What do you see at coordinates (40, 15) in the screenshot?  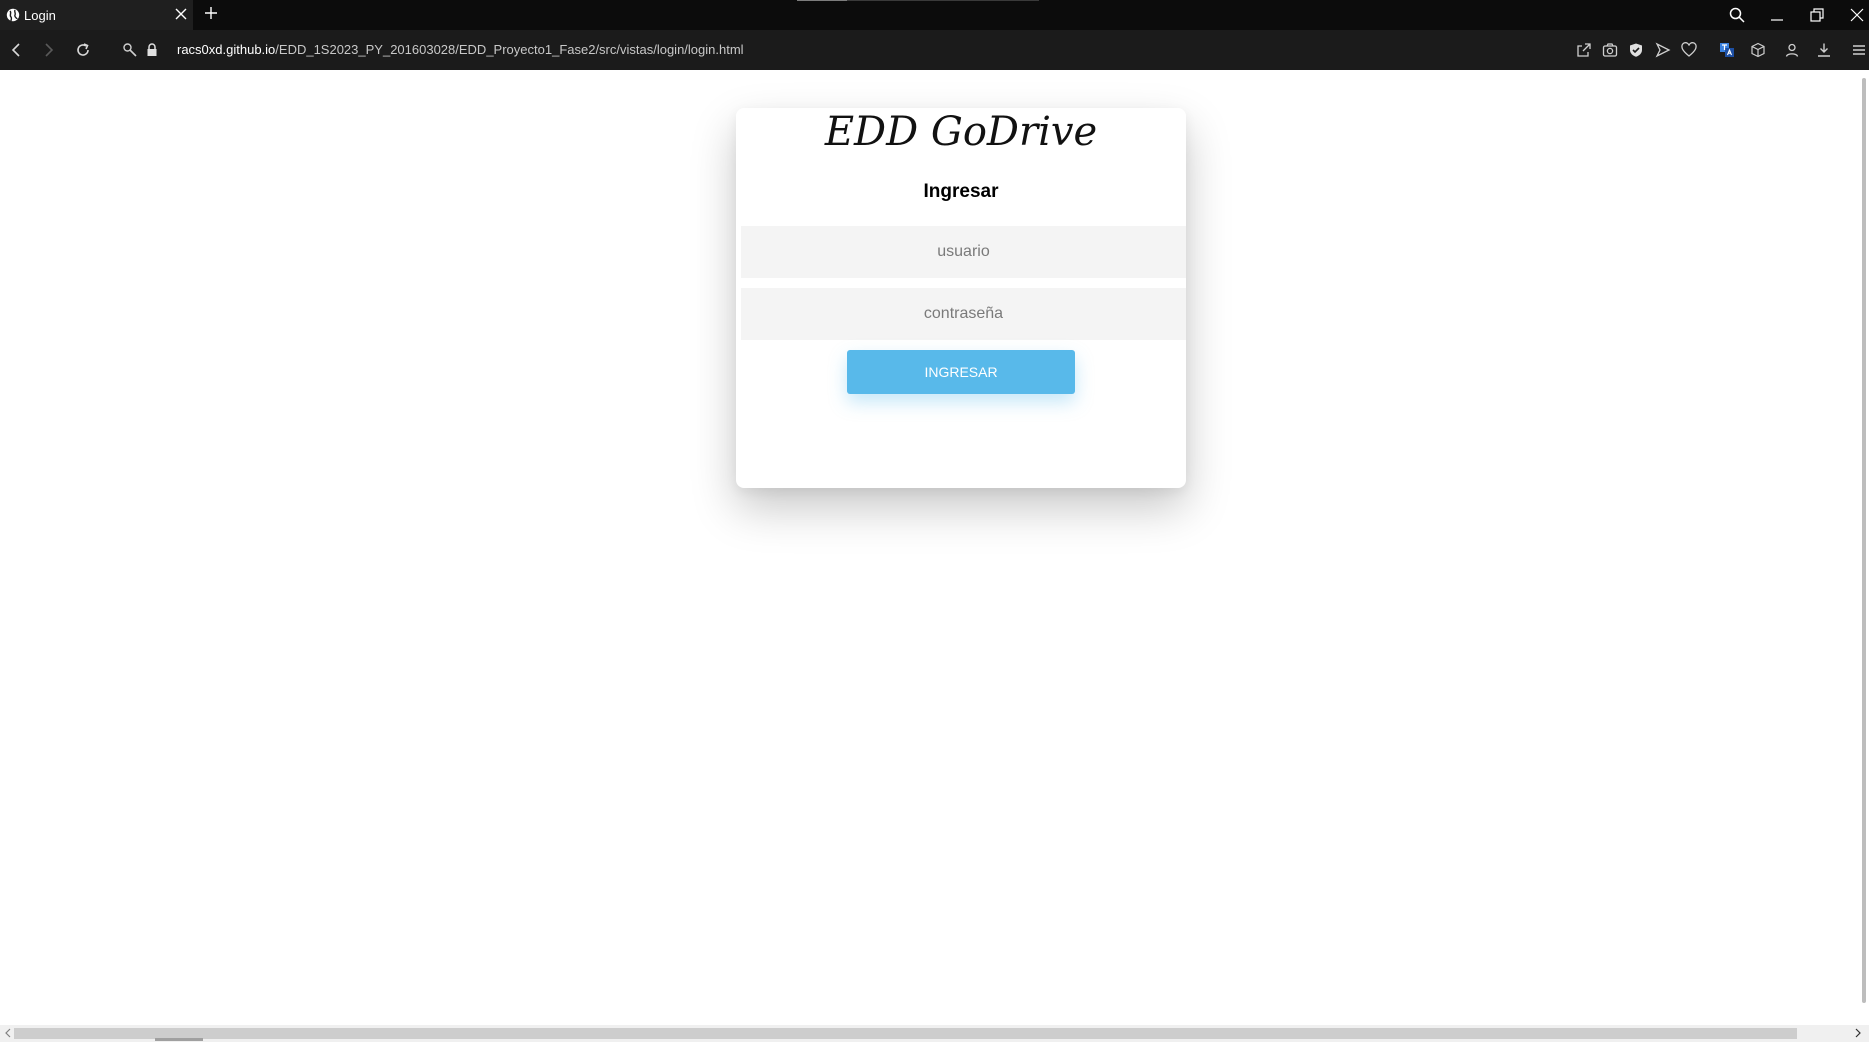 I see `tab-title: Login` at bounding box center [40, 15].